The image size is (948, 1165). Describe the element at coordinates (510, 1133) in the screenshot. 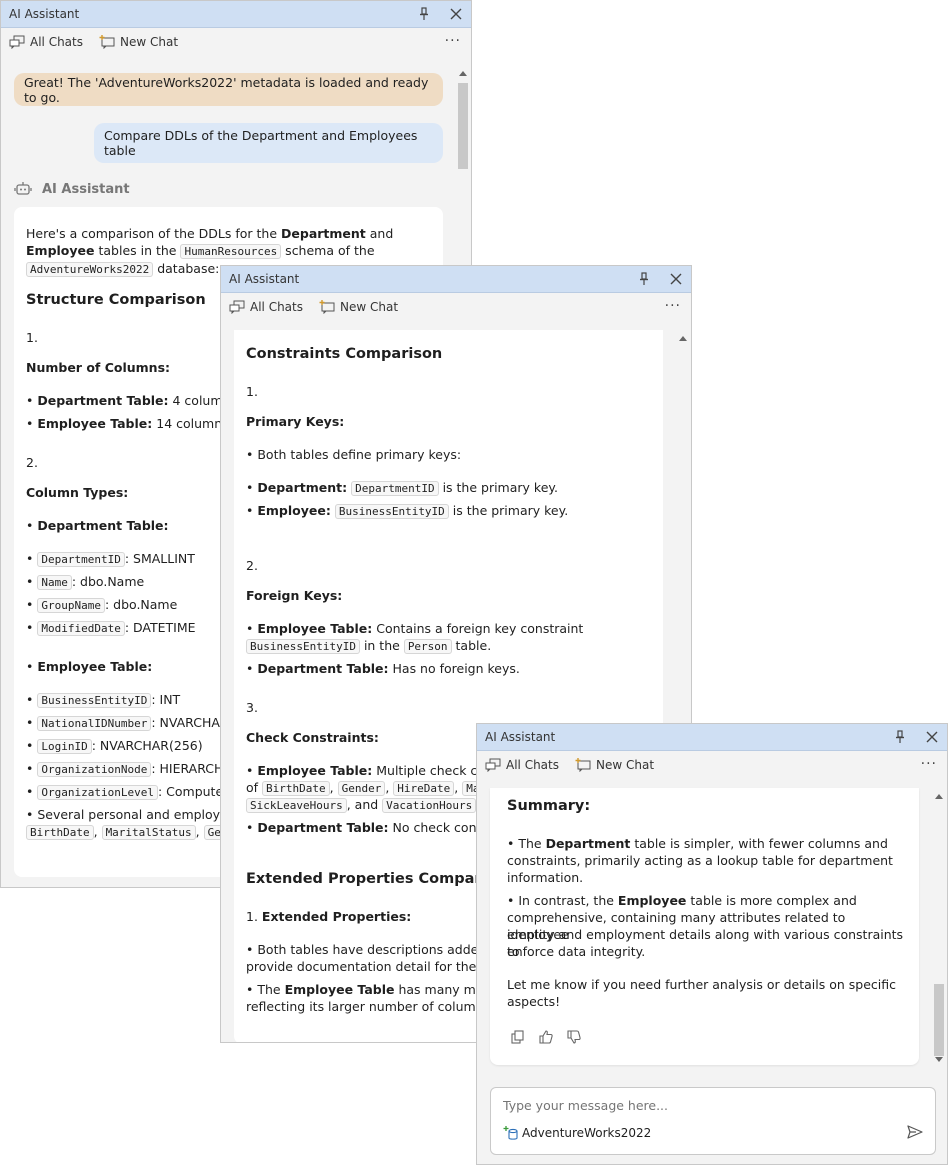

I see `database-icon` at that location.